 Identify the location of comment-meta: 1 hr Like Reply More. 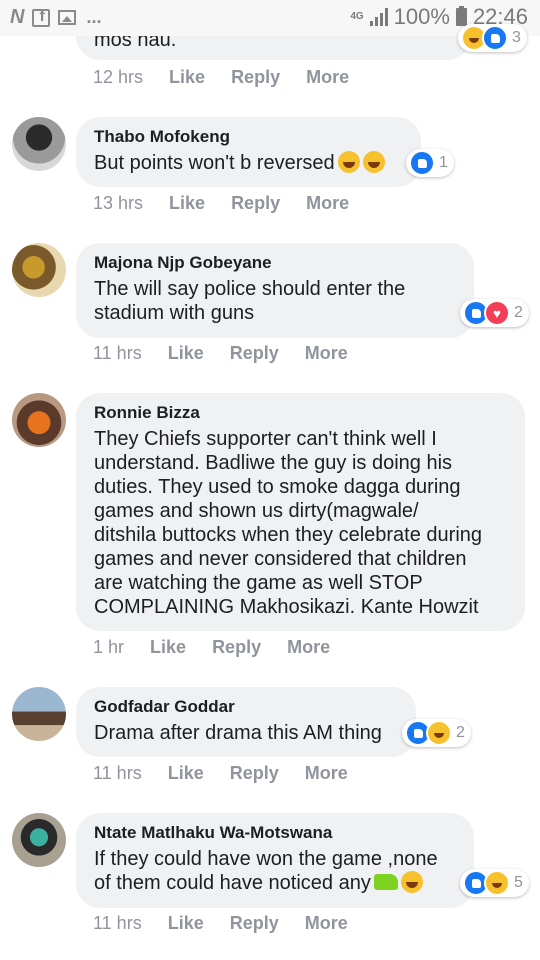
(211, 647).